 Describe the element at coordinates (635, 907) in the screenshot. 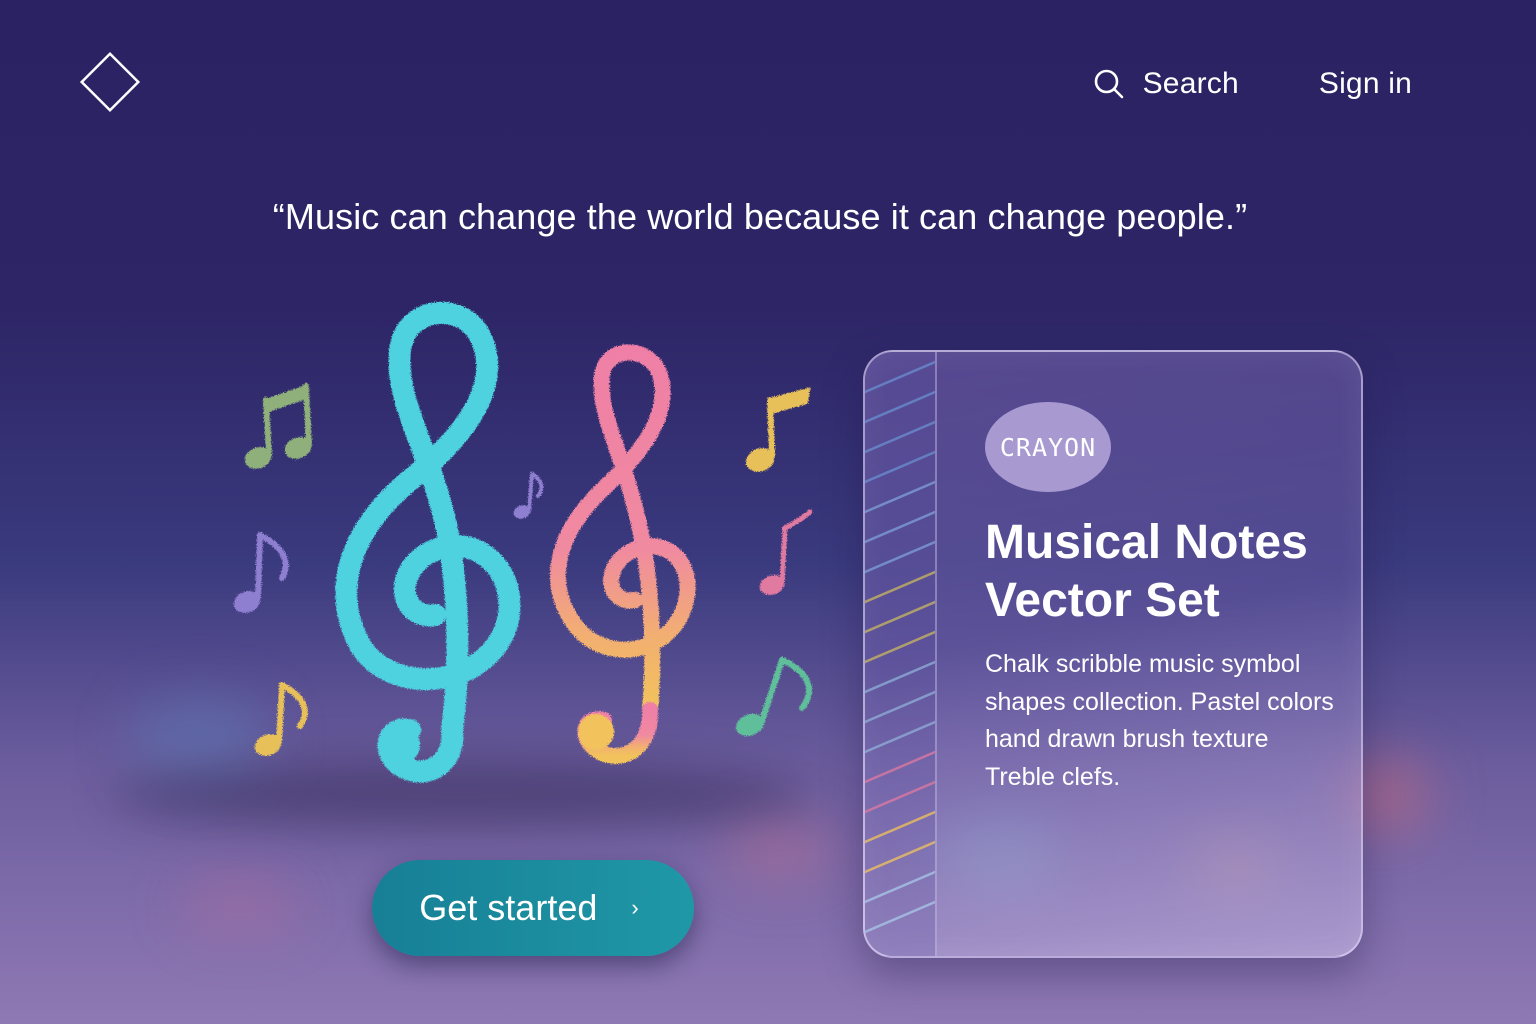

I see `chevron-right-icon: ›` at that location.